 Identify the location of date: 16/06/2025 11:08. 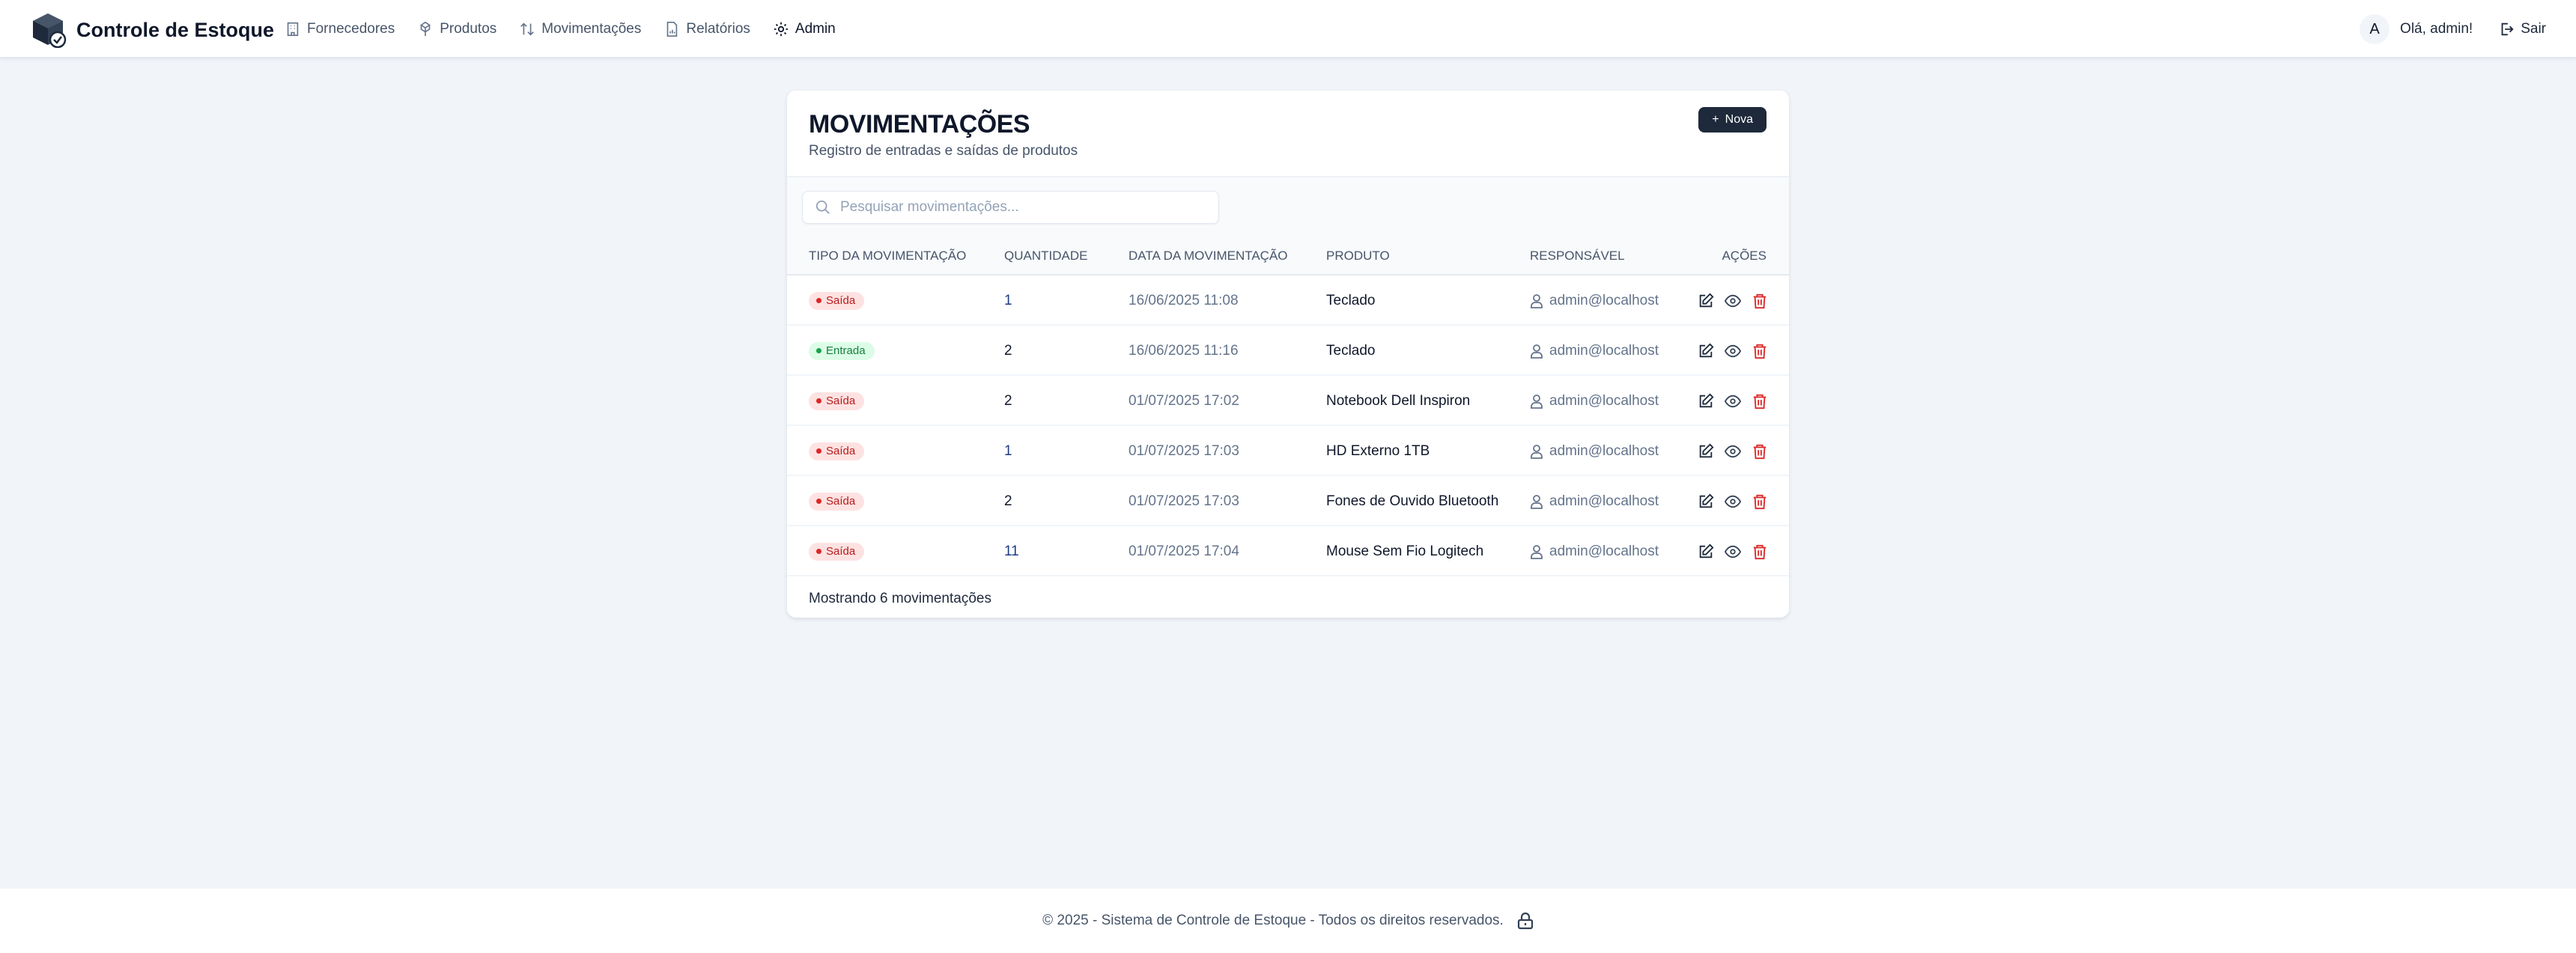
(1183, 300).